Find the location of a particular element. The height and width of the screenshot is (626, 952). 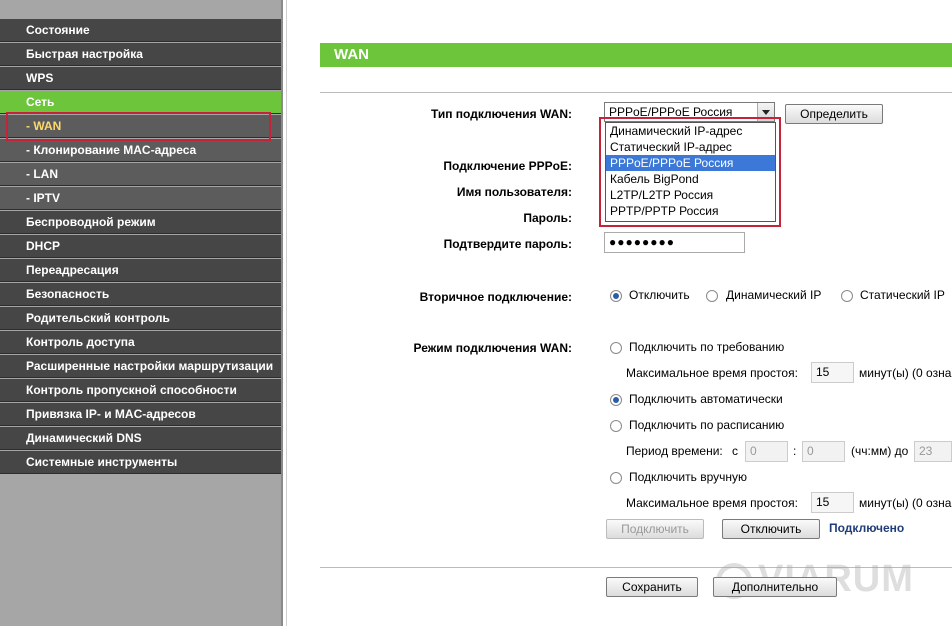

minutes-suffix-2: минут(ы) (0 озна is located at coordinates (905, 503).